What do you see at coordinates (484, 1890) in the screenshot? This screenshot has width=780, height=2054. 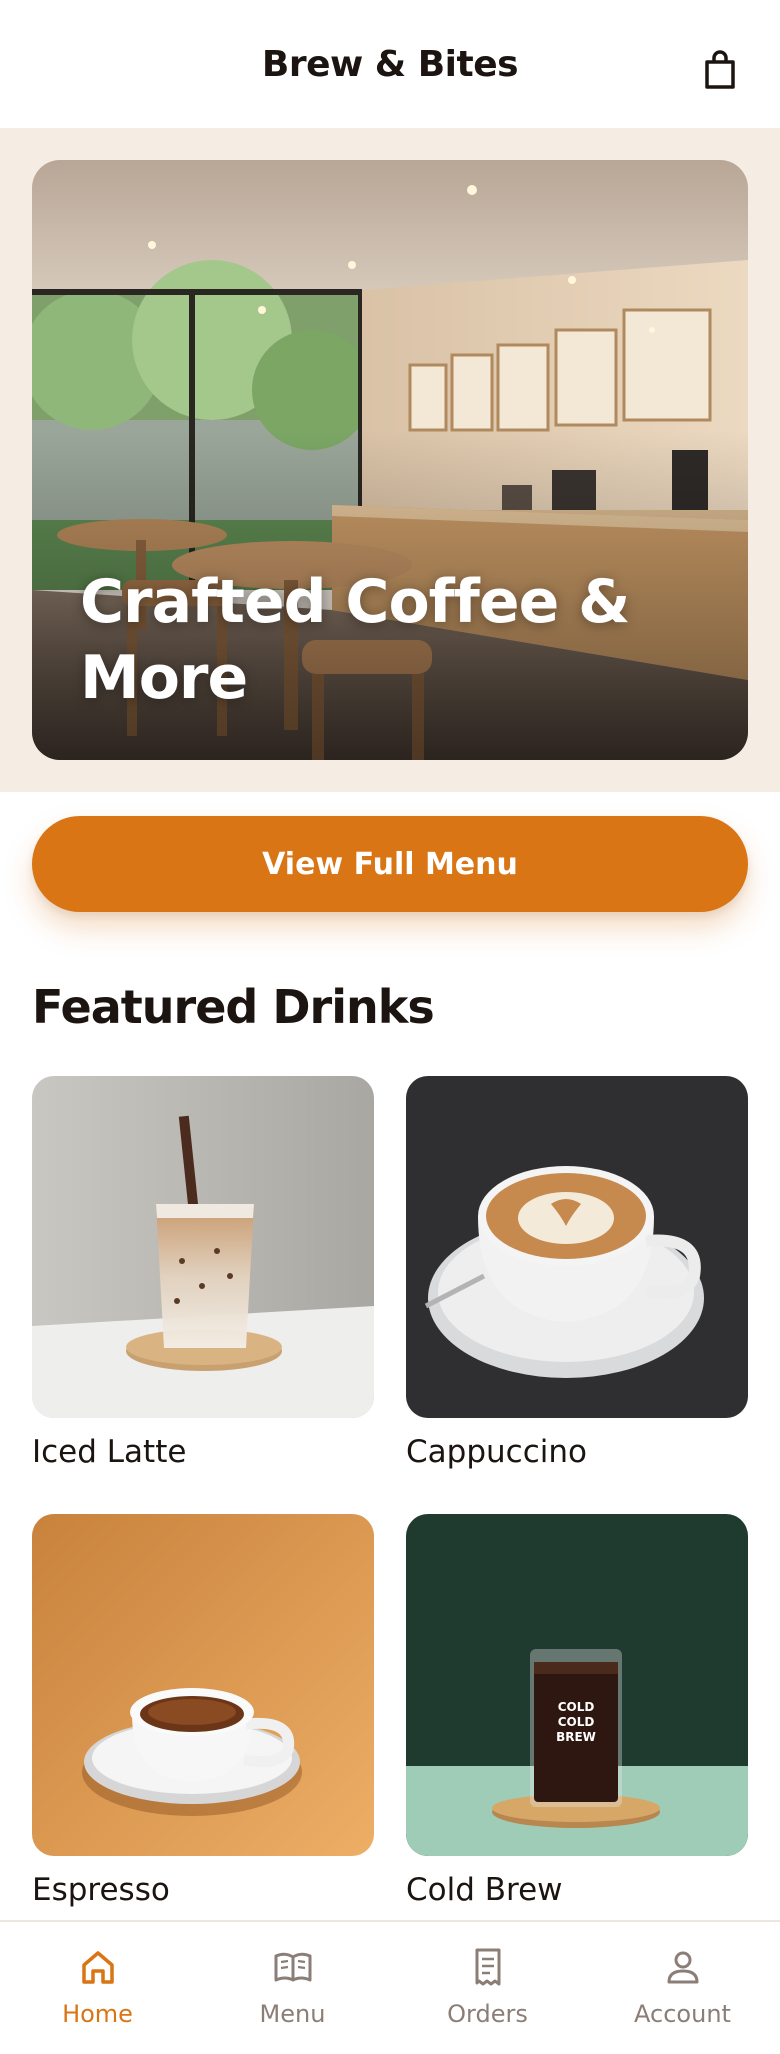 I see `drink-name: Cold Brew` at bounding box center [484, 1890].